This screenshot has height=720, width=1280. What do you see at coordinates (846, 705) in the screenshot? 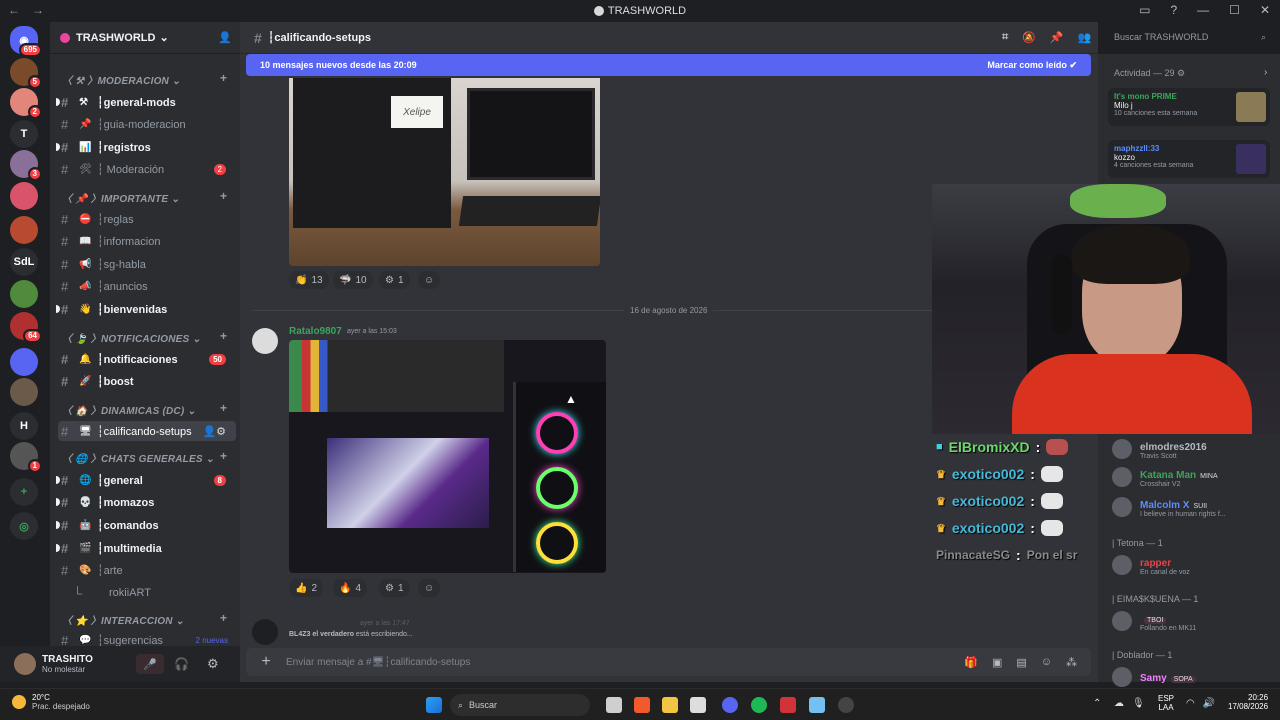
I see `obs-icon` at bounding box center [846, 705].